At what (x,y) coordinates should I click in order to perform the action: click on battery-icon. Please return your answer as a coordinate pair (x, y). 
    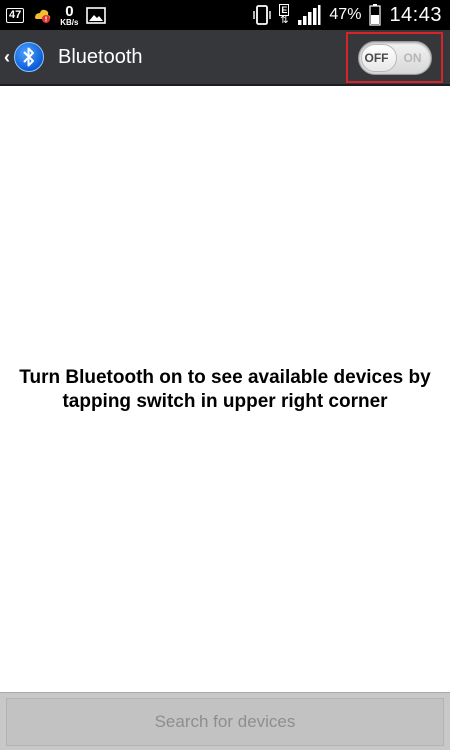
    Looking at the image, I should click on (375, 15).